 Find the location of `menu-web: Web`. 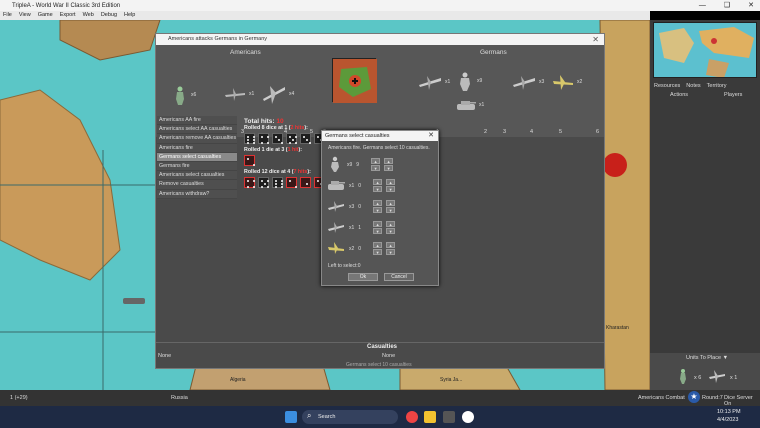

menu-web: Web is located at coordinates (88, 15).